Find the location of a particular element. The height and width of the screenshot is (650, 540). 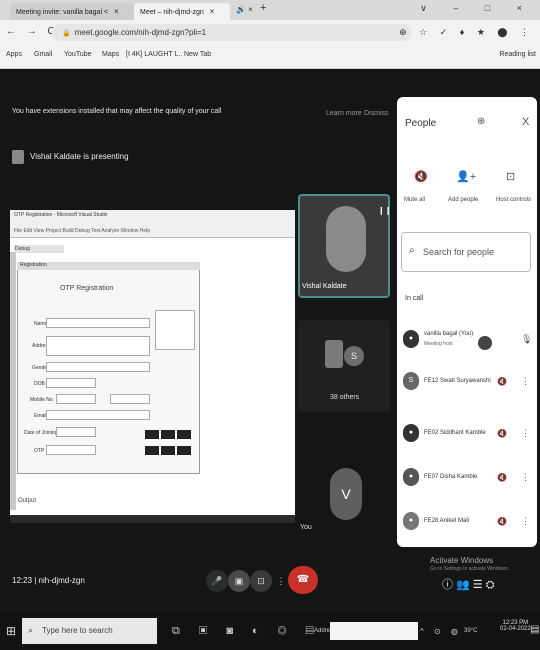

tab-meet: Meet – nih-djmd-zgn × is located at coordinates (182, 11).